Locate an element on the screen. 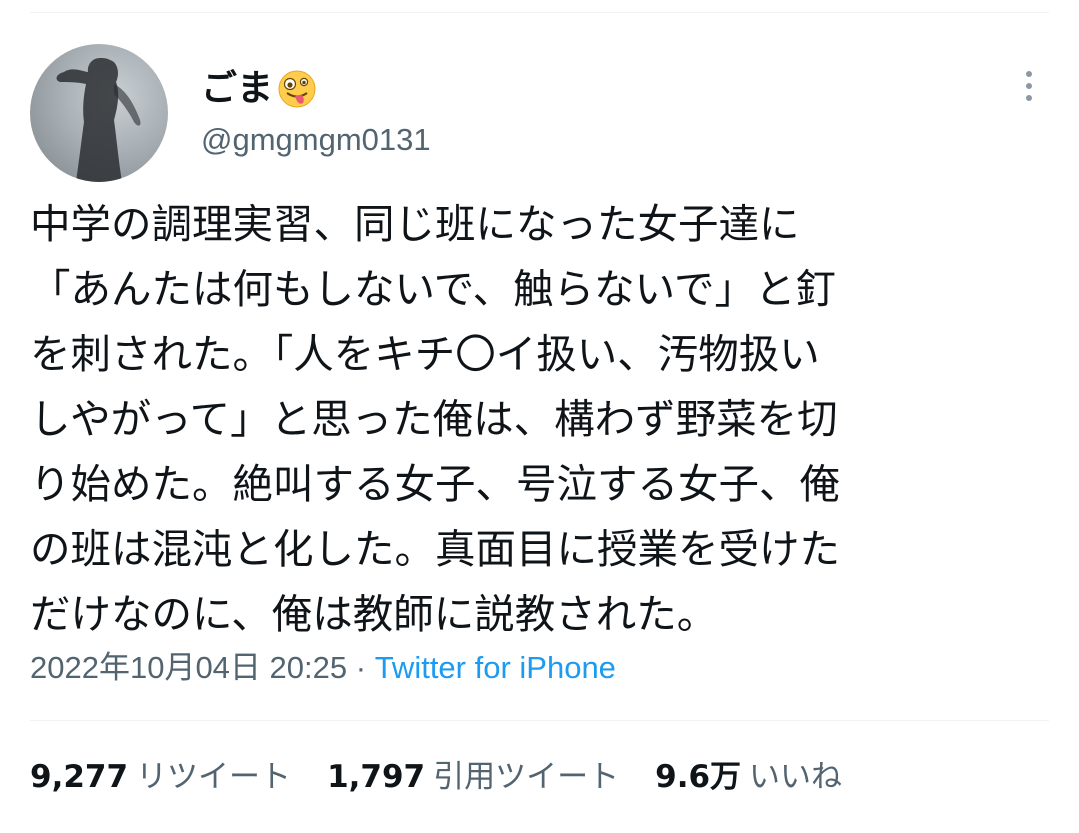 The height and width of the screenshot is (833, 1079). stats-divider is located at coordinates (539, 720).